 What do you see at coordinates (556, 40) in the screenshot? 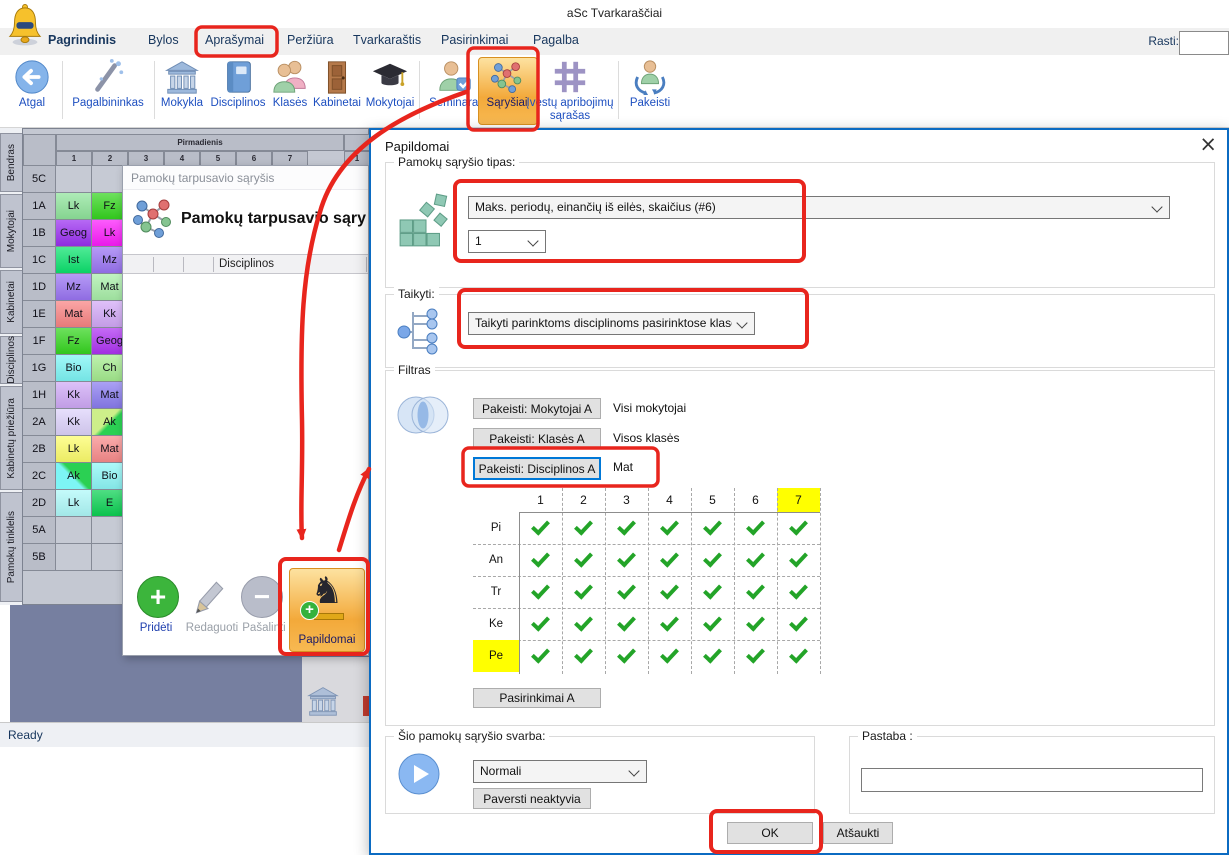
I see `menu-item: Pagalba` at bounding box center [556, 40].